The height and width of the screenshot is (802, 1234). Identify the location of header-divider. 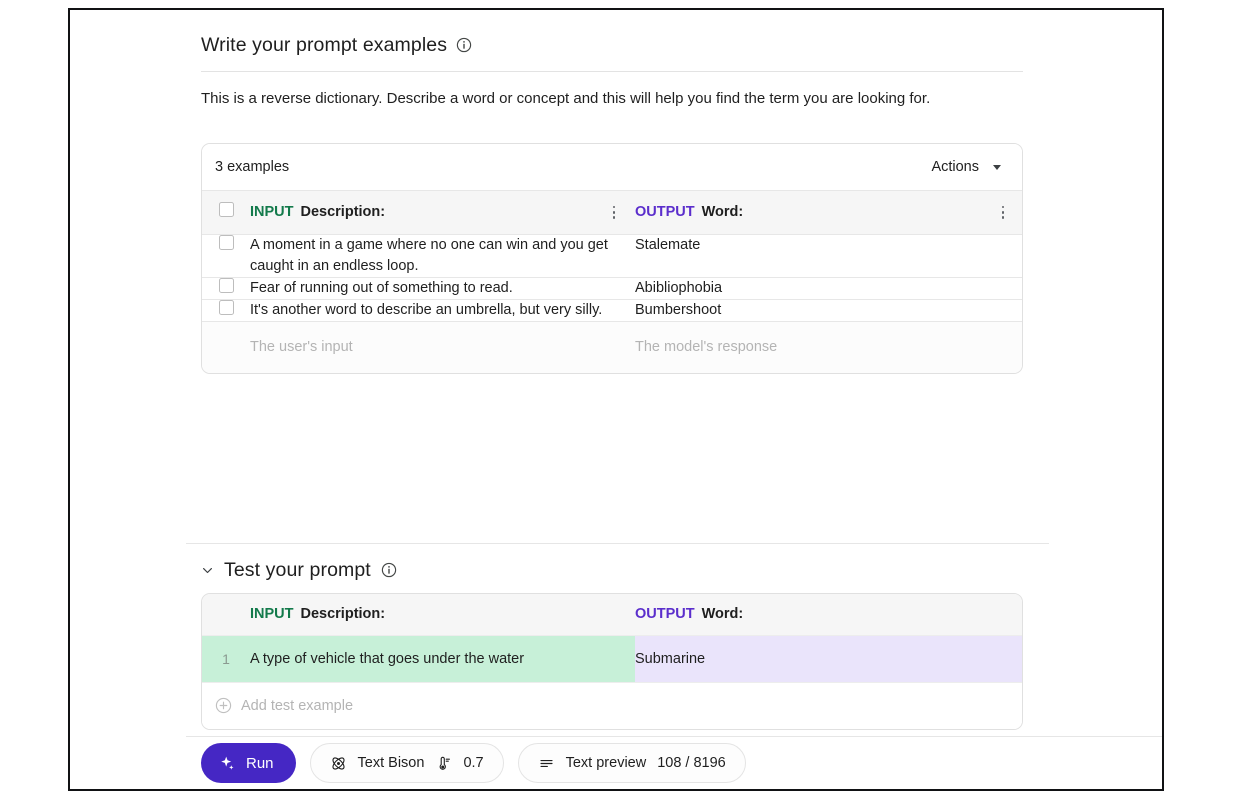
(612, 71).